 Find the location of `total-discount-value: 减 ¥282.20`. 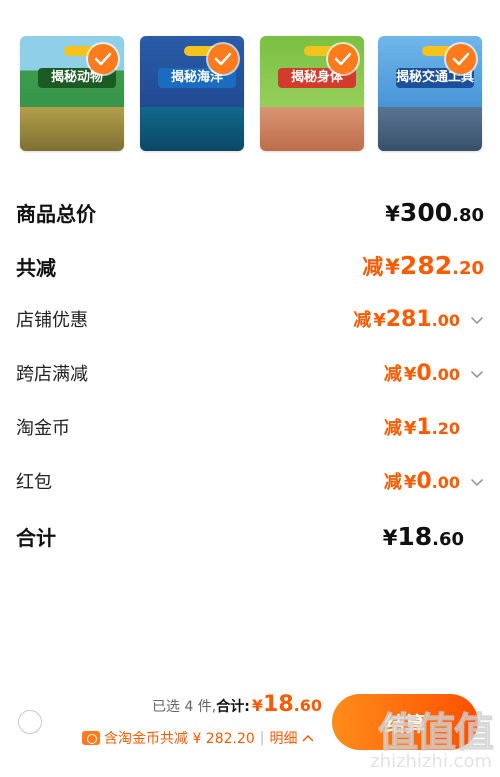

total-discount-value: 减 ¥282.20 is located at coordinates (423, 265).